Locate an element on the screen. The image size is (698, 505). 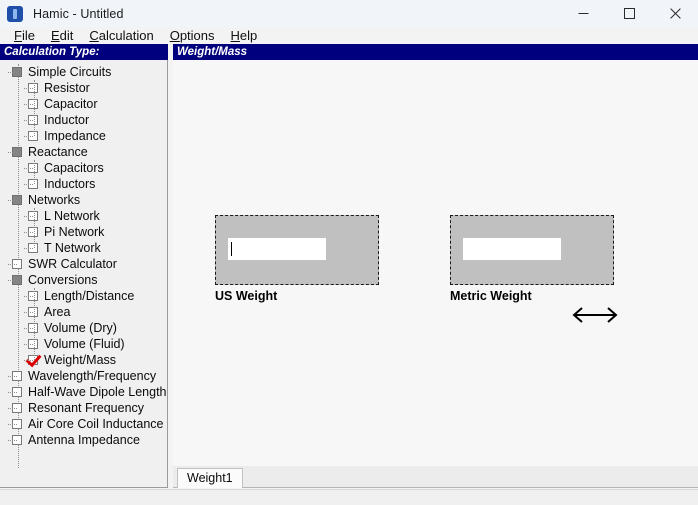
tree-item-label: L Network is located at coordinates (72, 216).